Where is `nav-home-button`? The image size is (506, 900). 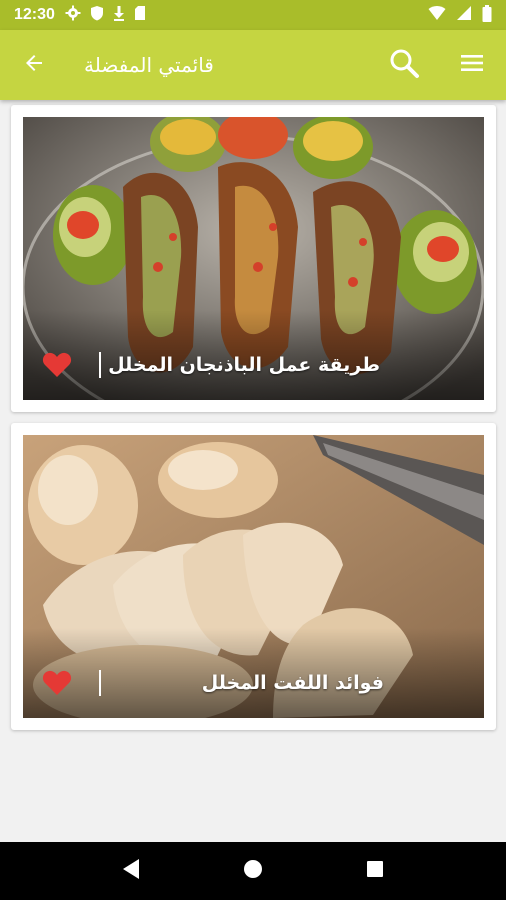
nav-home-button is located at coordinates (253, 871).